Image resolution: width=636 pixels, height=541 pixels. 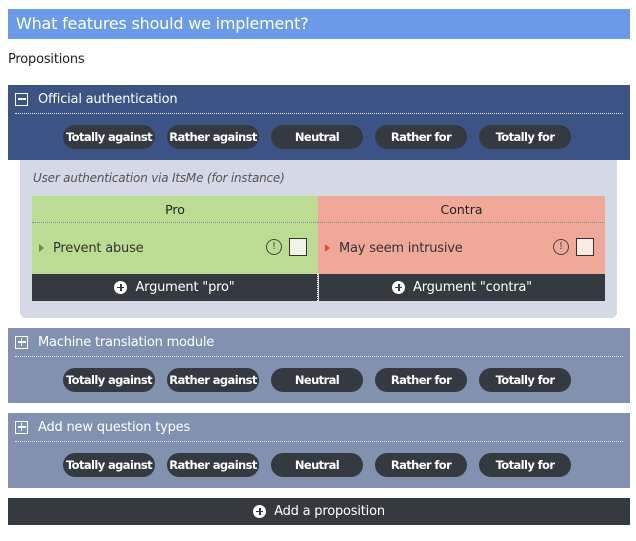 I want to click on add-proposition-label: Add a proposition, so click(x=329, y=511).